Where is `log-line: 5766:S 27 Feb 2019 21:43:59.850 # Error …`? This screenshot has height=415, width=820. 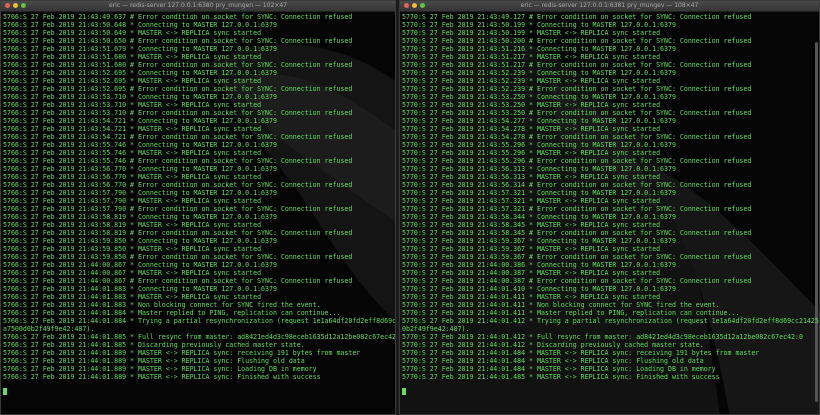 log-line: 5766:S 27 Feb 2019 21:43:59.850 # Error … is located at coordinates (178, 257).